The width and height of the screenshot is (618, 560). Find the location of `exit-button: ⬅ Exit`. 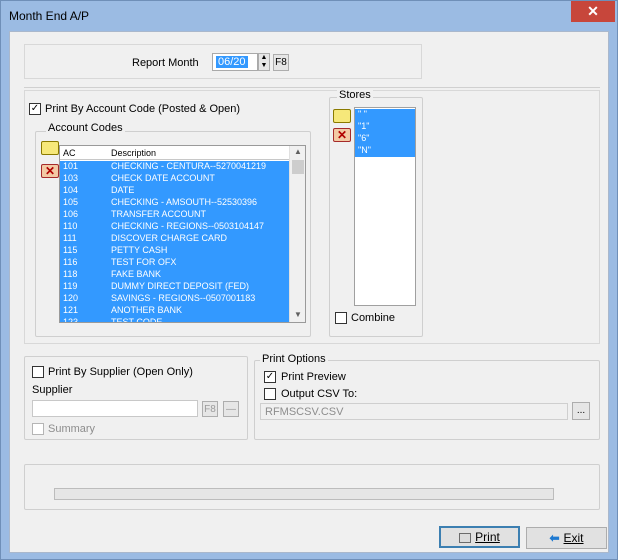

exit-button: ⬅ Exit is located at coordinates (566, 538).